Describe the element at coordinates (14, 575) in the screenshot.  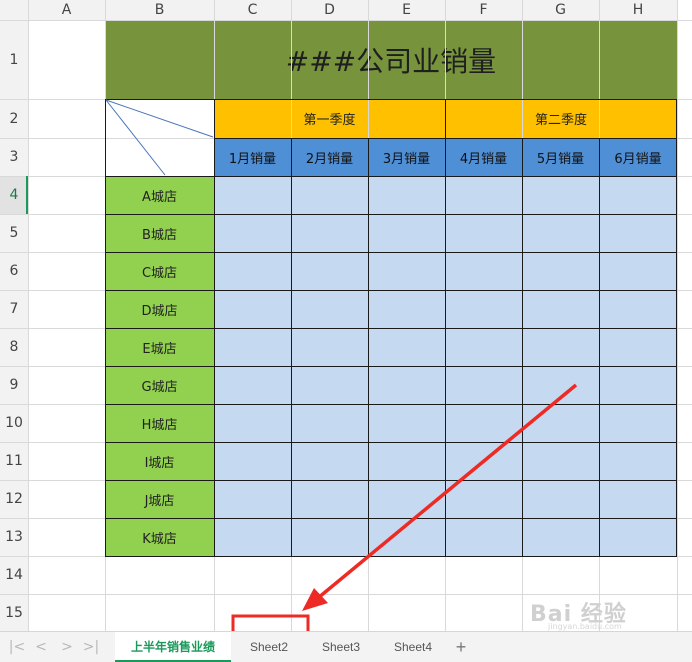
I see `row-header-14: 14` at that location.